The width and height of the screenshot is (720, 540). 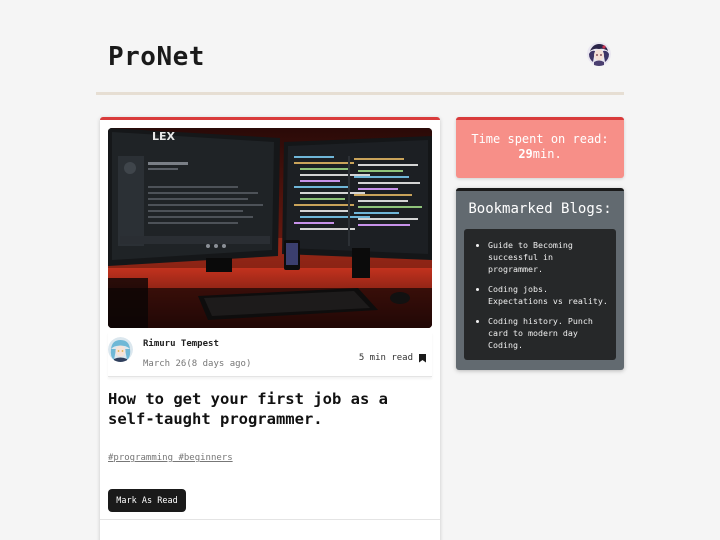 I want to click on author-avatar-image, so click(x=120, y=349).